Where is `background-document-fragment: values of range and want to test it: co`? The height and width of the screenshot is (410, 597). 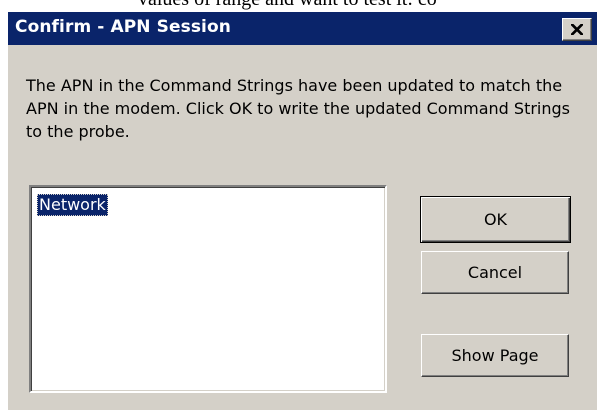
background-document-fragment: values of range and want to test it: co is located at coordinates (298, 6).